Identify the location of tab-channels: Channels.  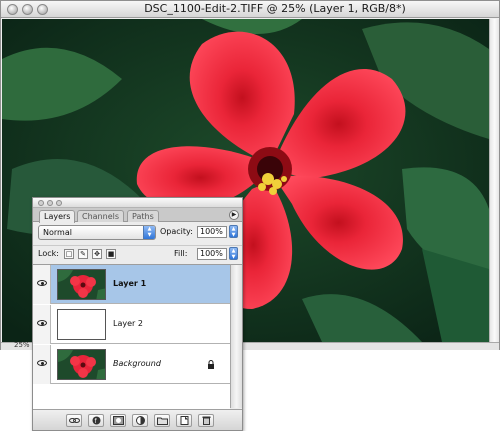
(101, 216).